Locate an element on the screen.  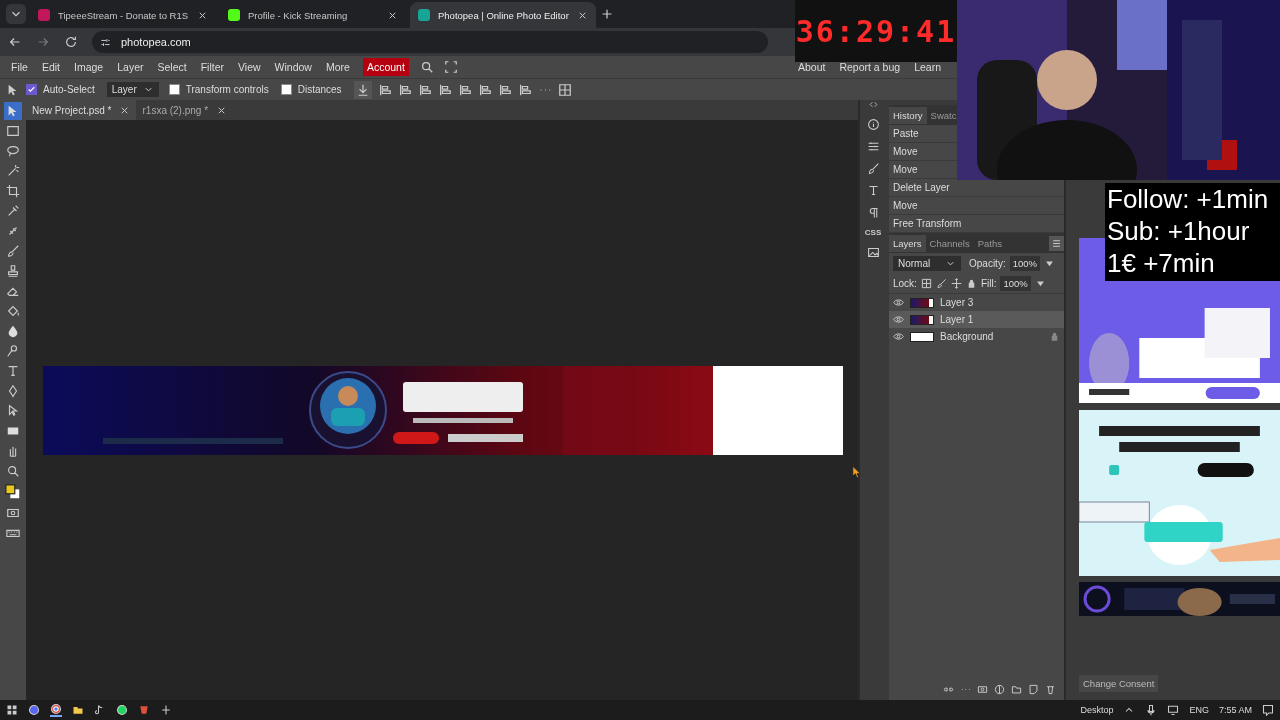
menu-item: Layer is located at coordinates (130, 67).